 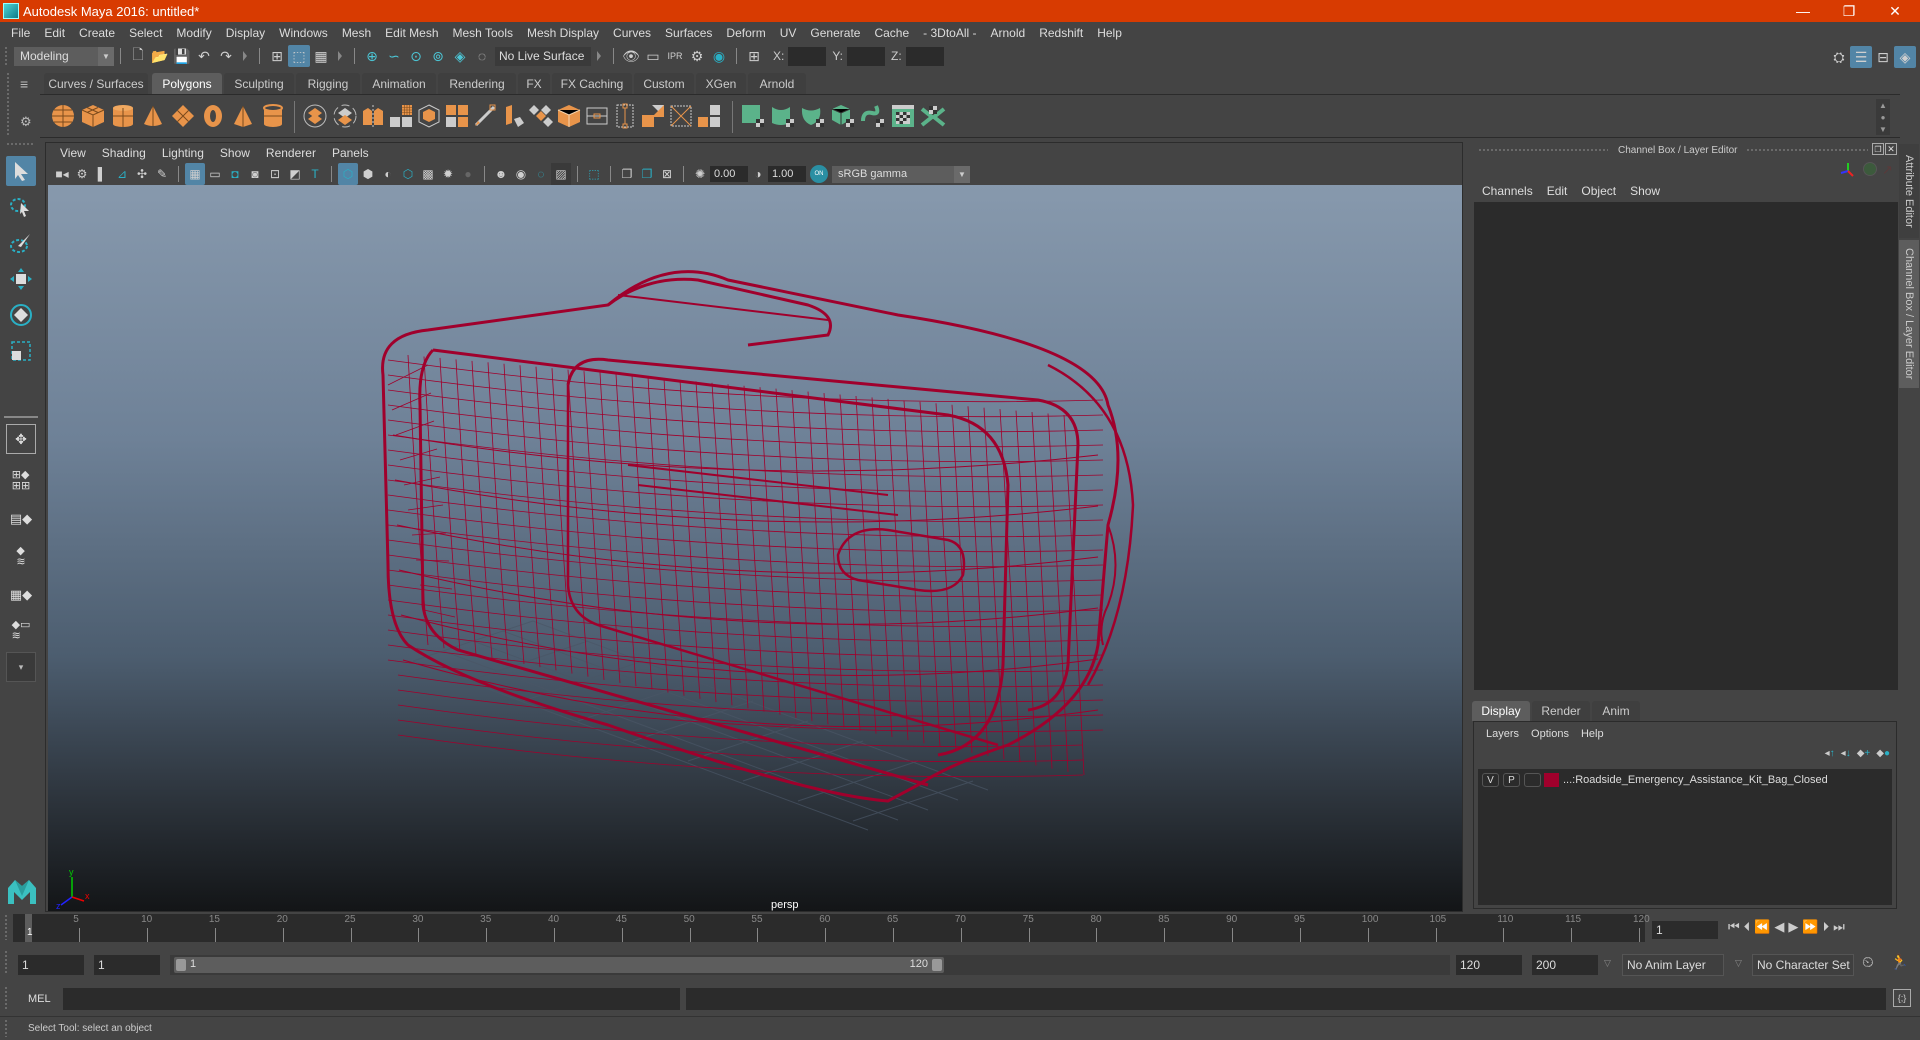 I want to click on scroll-down-icon: ▼, so click(x=1883, y=129).